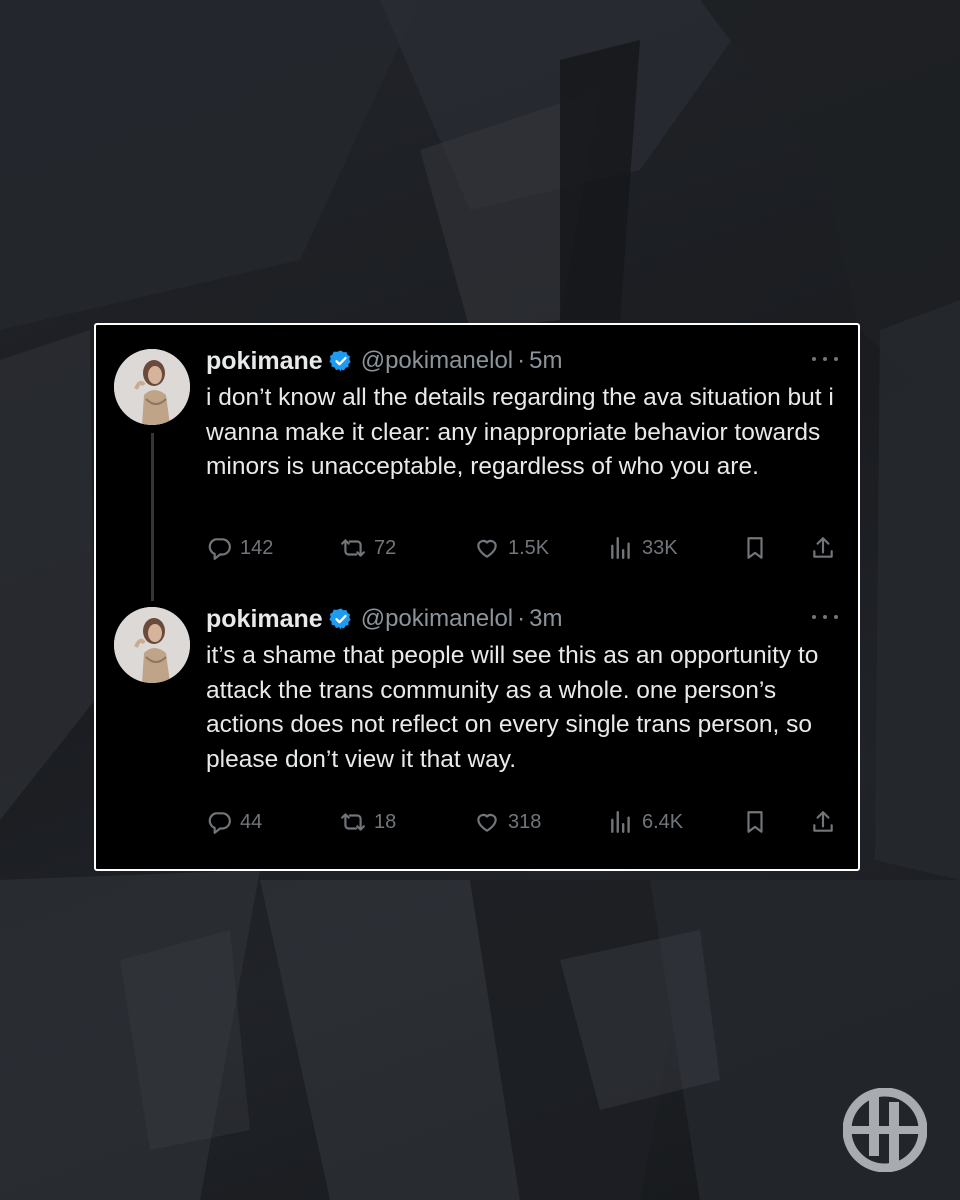 The width and height of the screenshot is (960, 1200). I want to click on views-button: 33K, so click(643, 548).